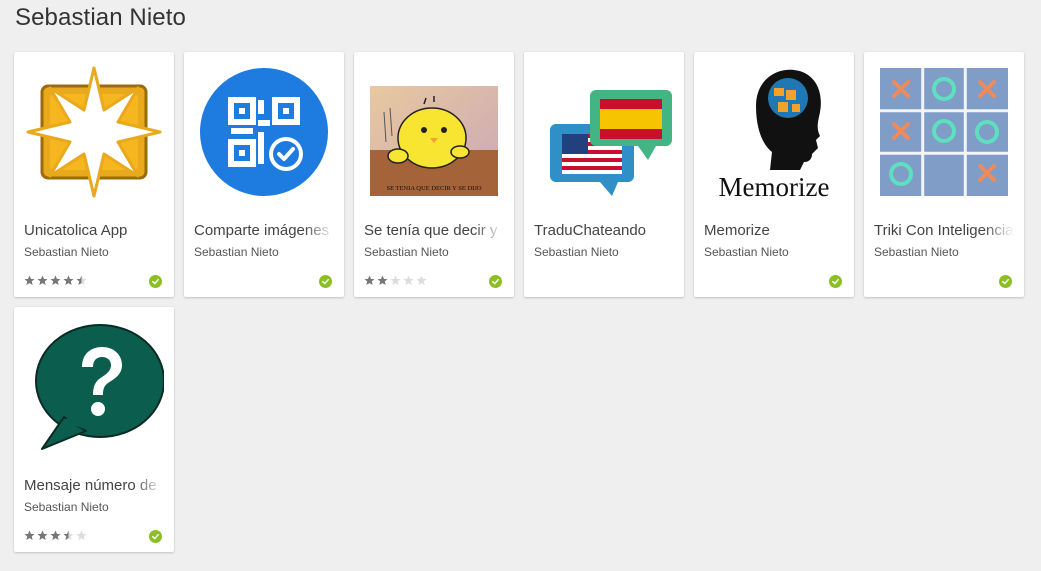 This screenshot has width=1041, height=571. Describe the element at coordinates (604, 230) in the screenshot. I see `app-title: TraduChateando` at that location.